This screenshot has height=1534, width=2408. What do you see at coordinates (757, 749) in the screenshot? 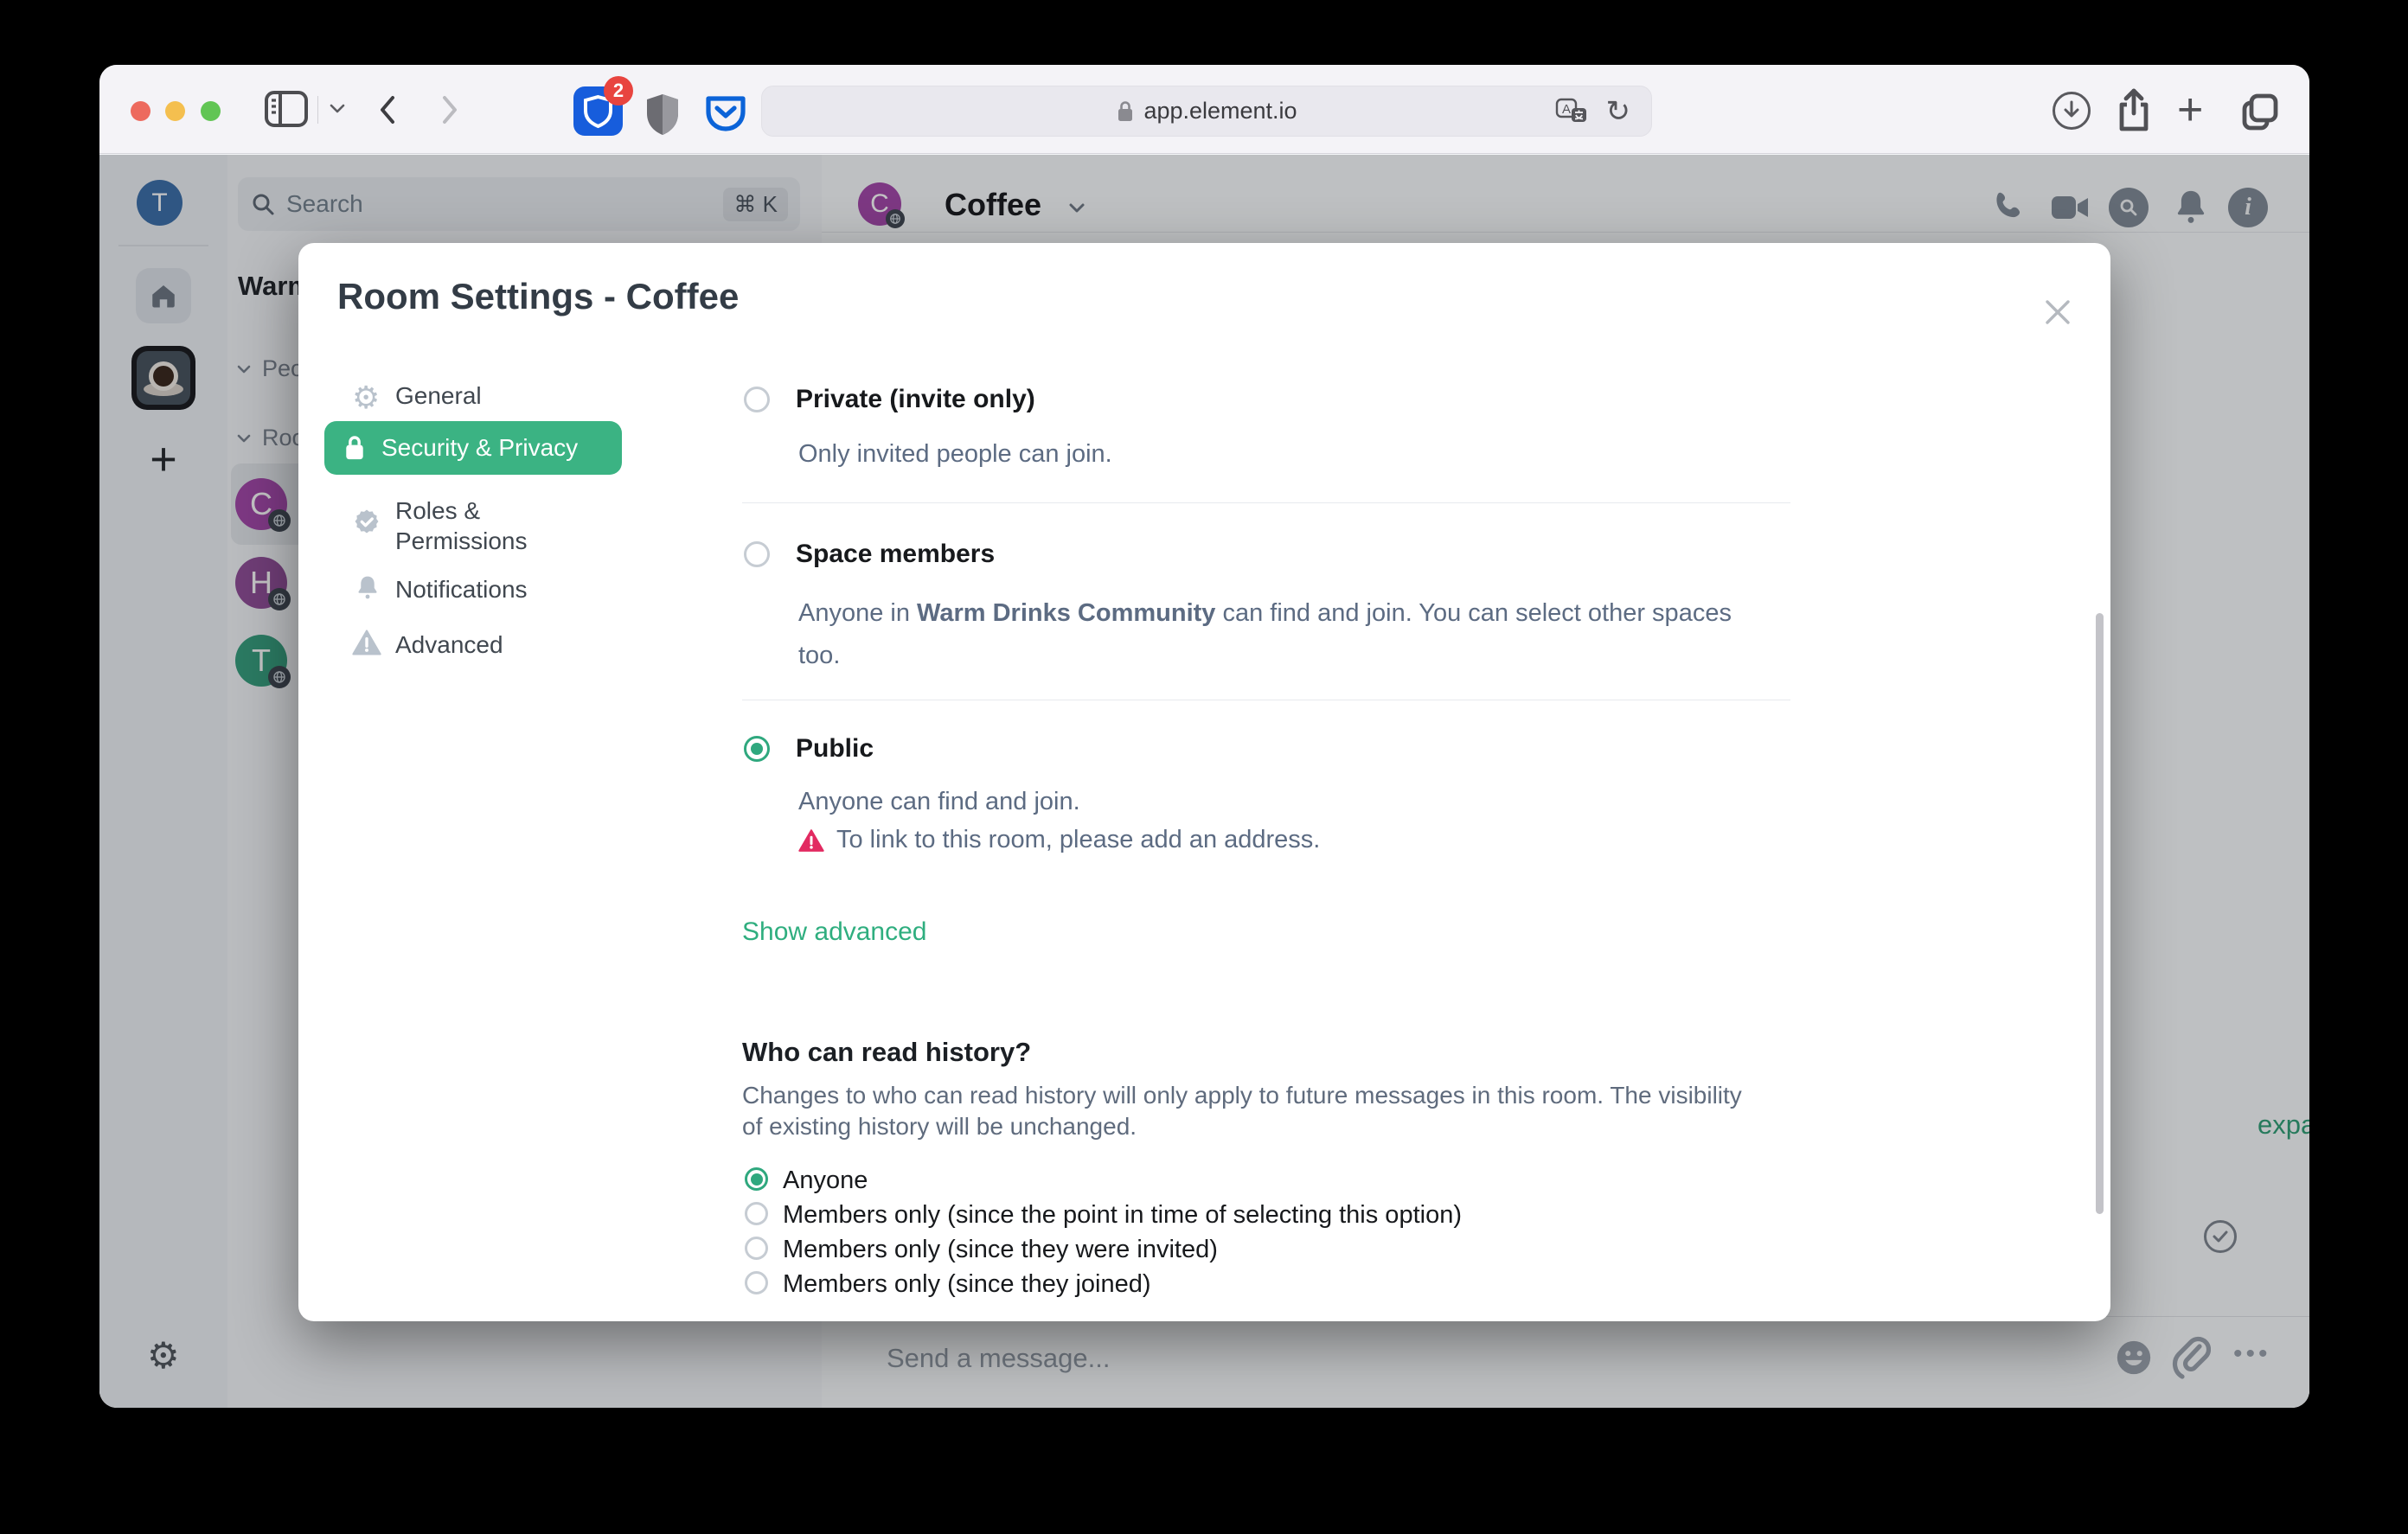
I see `radio-public` at bounding box center [757, 749].